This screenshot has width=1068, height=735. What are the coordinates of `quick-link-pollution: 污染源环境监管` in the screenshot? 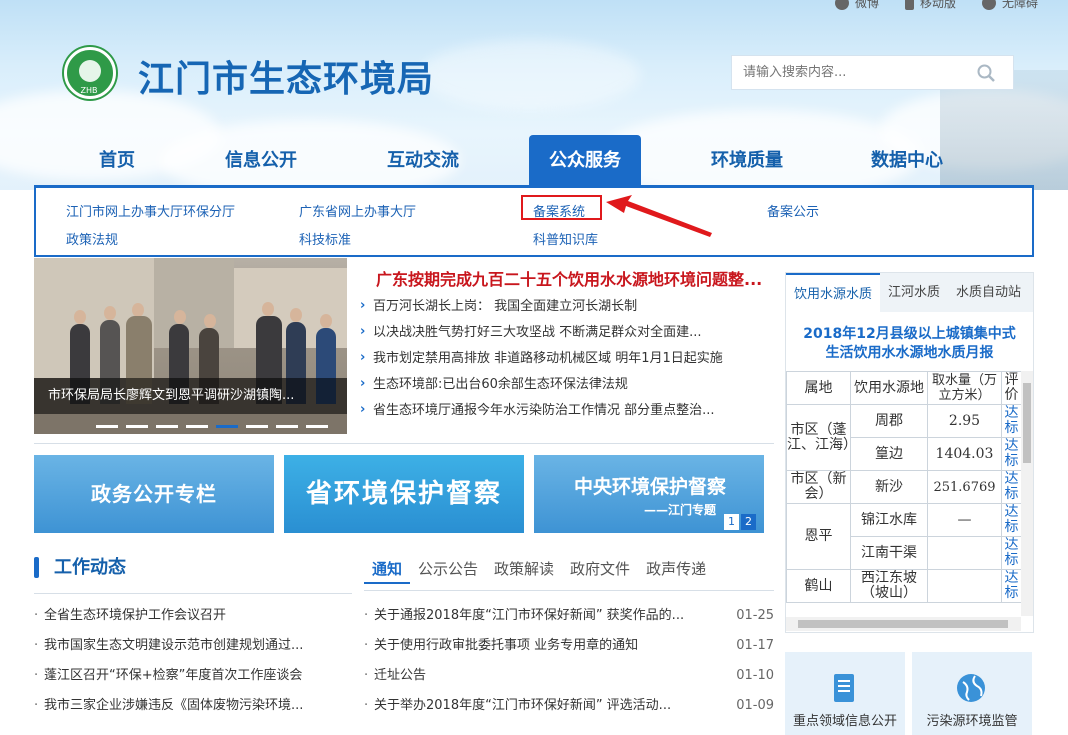 It's located at (972, 693).